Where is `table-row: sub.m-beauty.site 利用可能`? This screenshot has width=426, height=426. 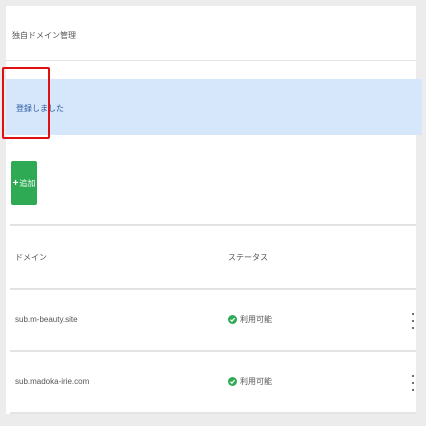
table-row: sub.m-beauty.site 利用可能 is located at coordinates (213, 321).